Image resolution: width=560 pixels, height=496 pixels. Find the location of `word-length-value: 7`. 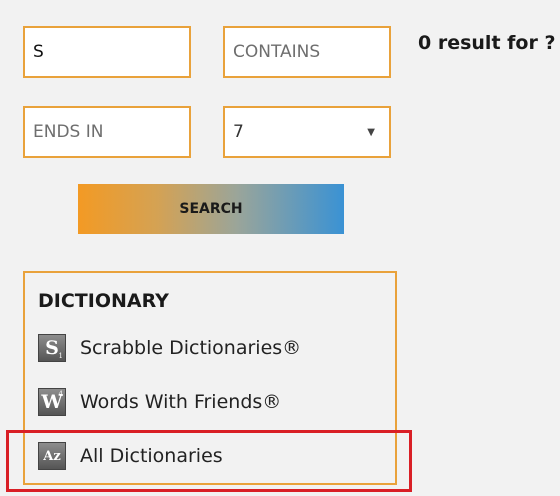

word-length-value: 7 is located at coordinates (238, 132).